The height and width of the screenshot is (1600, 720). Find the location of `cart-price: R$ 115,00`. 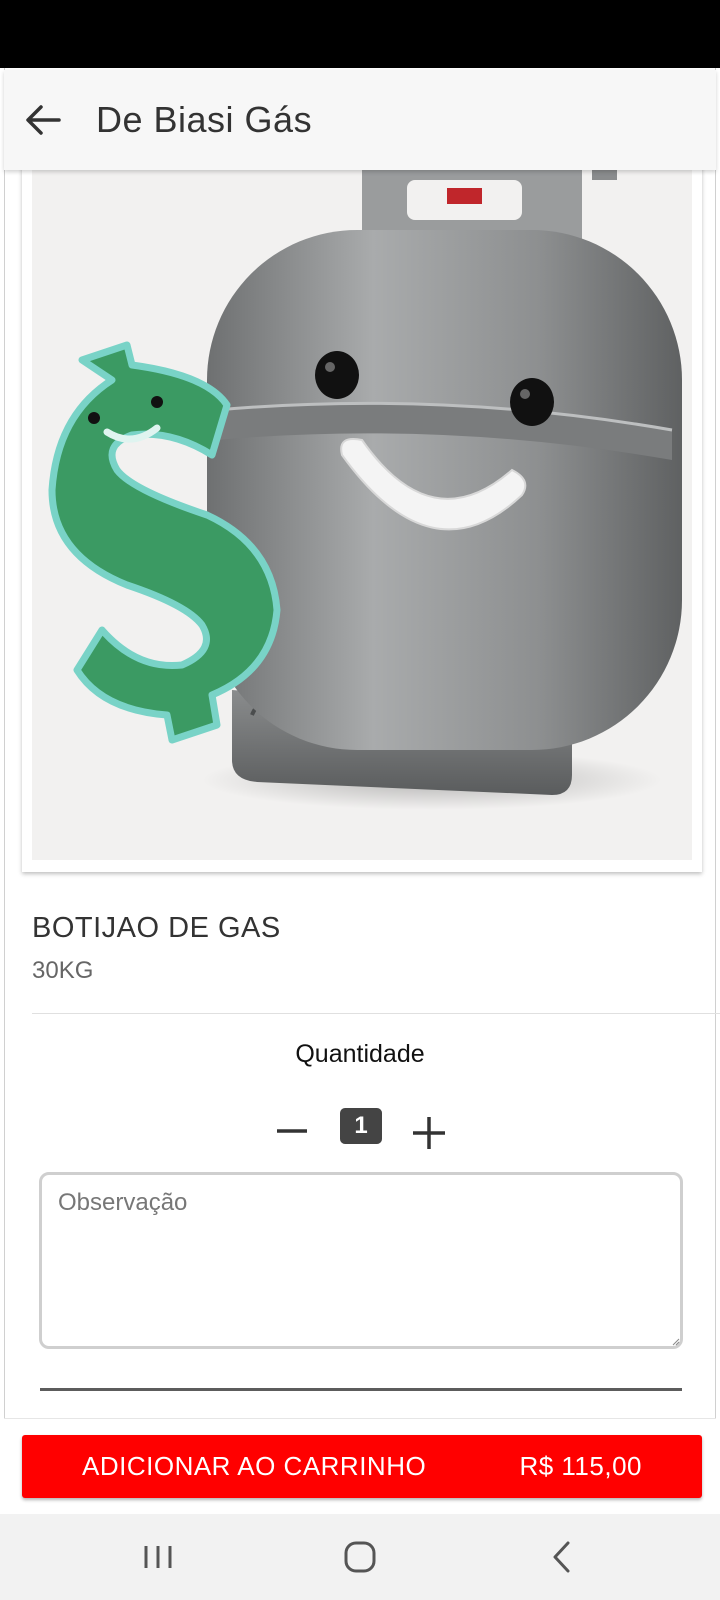

cart-price: R$ 115,00 is located at coordinates (580, 1466).